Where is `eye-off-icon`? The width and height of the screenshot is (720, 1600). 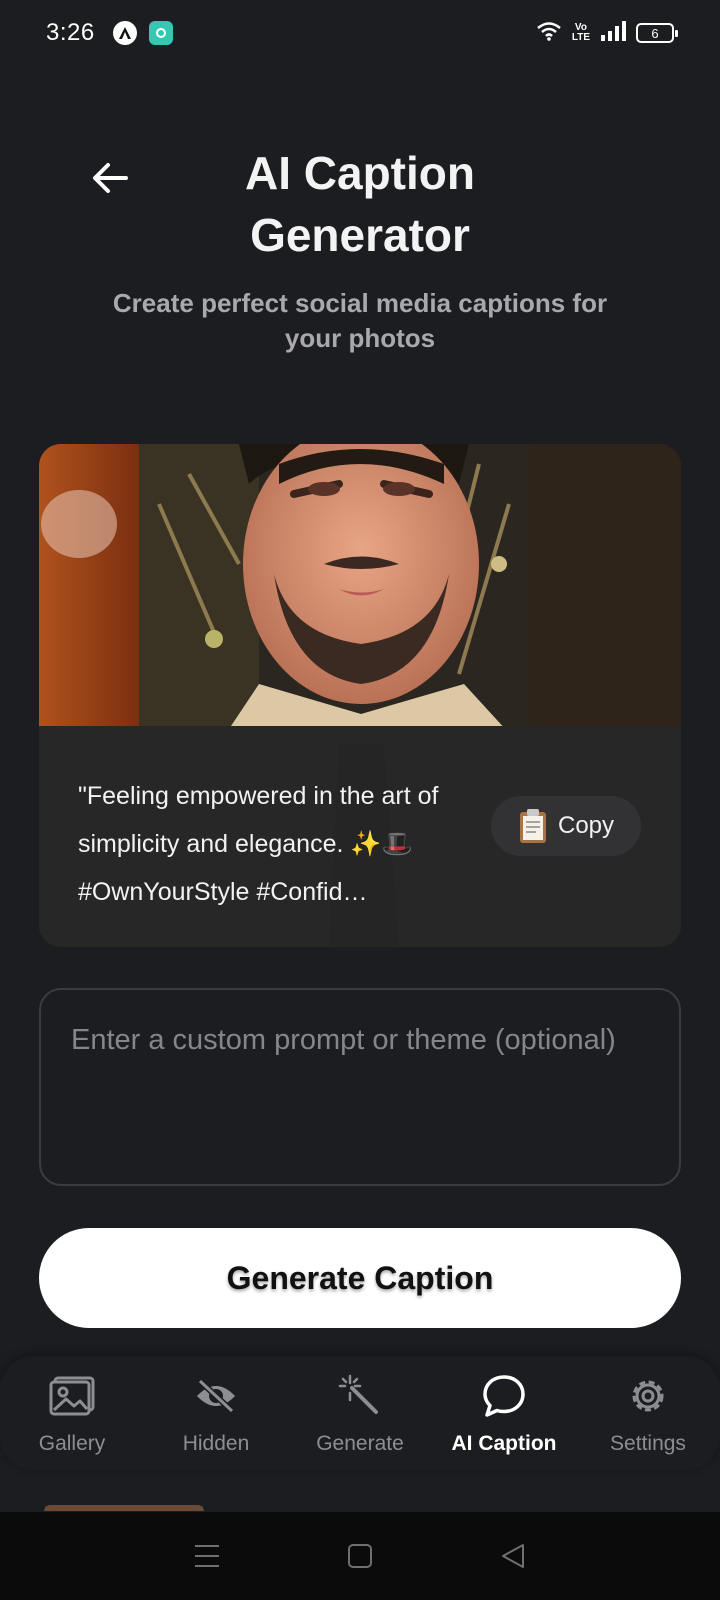
eye-off-icon is located at coordinates (216, 1396).